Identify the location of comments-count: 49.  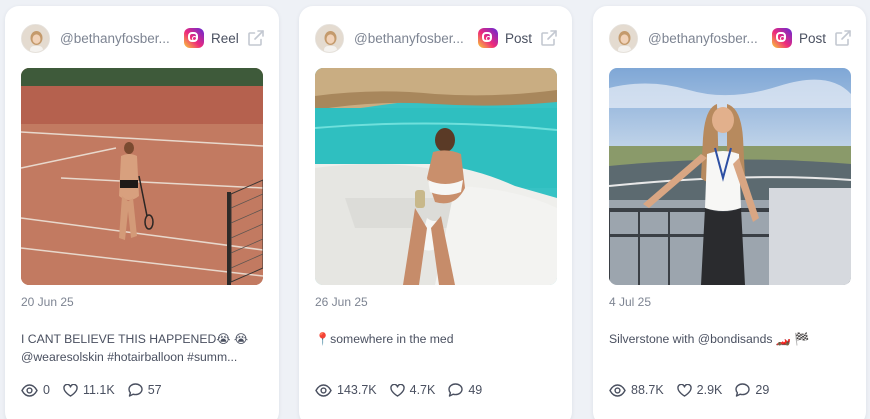
(475, 390).